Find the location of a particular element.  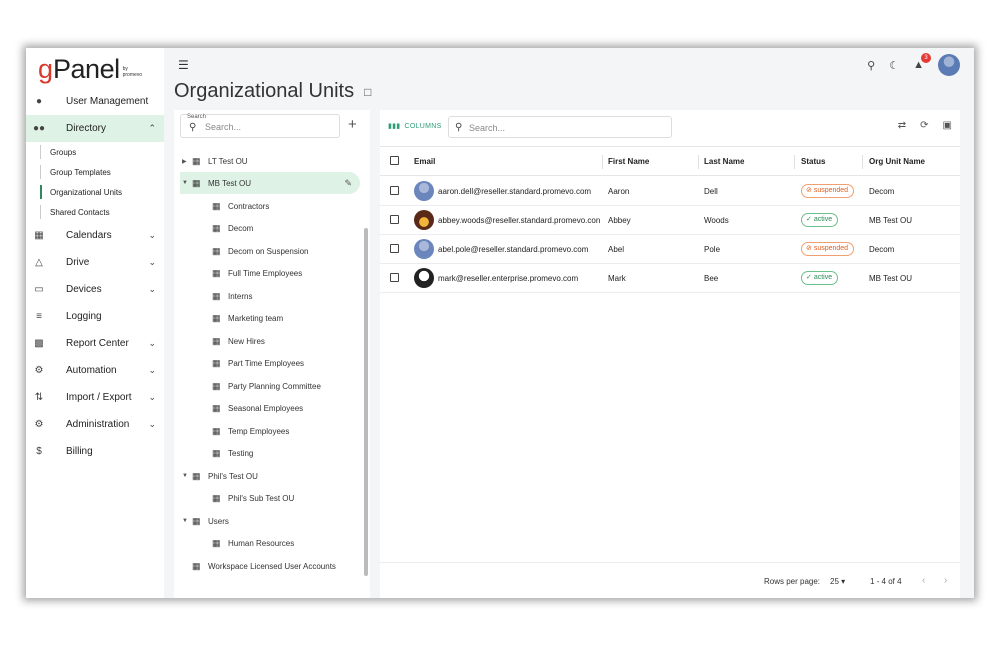

cell-org-unit: MB Test OU is located at coordinates (890, 220).